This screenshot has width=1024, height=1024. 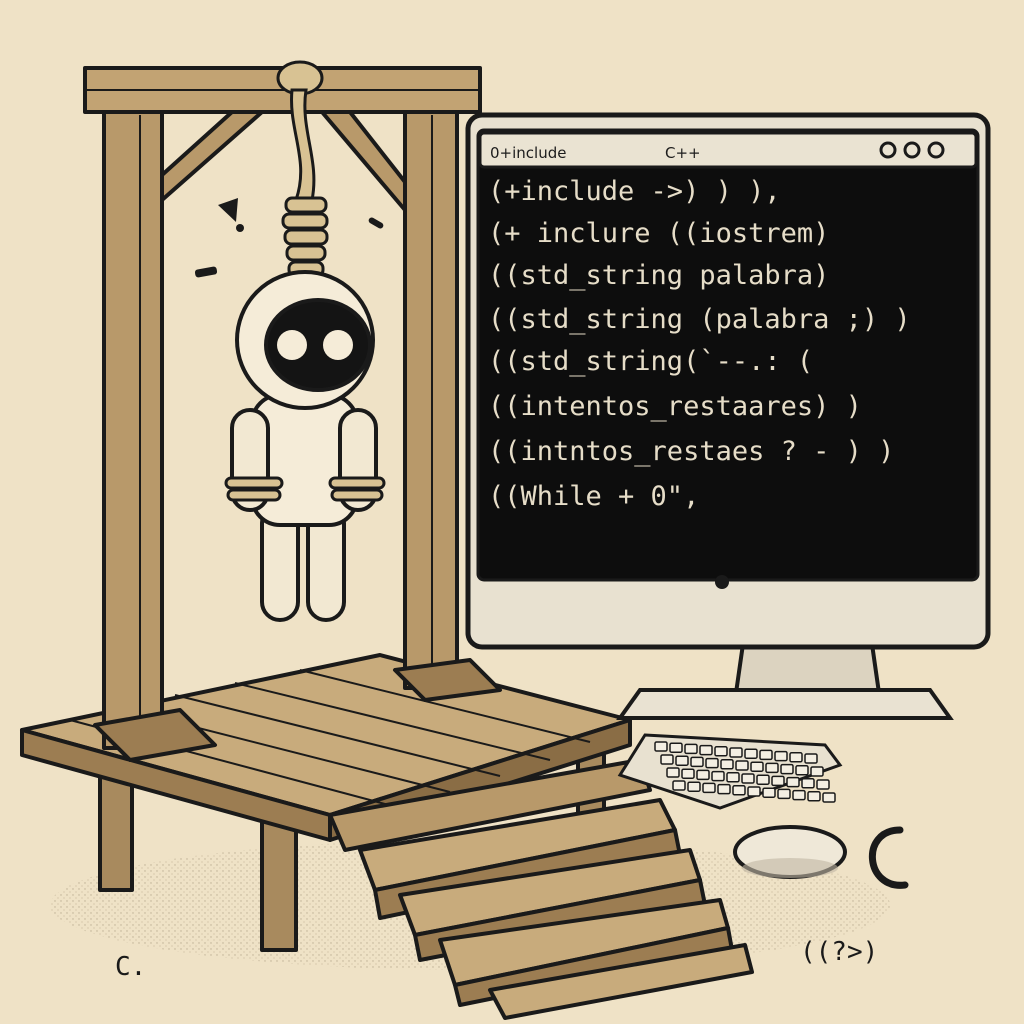 What do you see at coordinates (675, 406) in the screenshot?
I see `code-line: ((intentos_restaares) )` at bounding box center [675, 406].